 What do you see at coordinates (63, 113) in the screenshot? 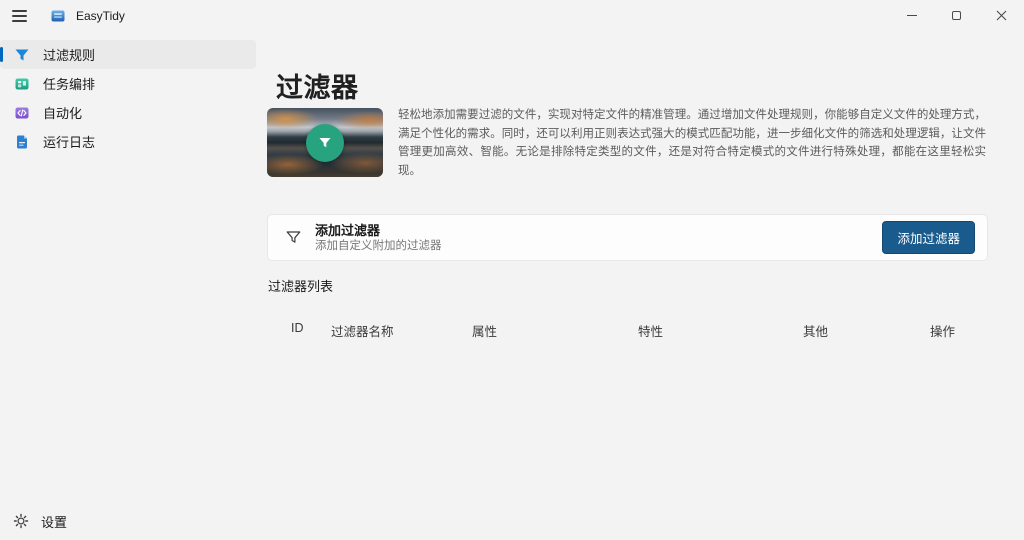
I see `sidebar-item-label: 自动化` at bounding box center [63, 113].